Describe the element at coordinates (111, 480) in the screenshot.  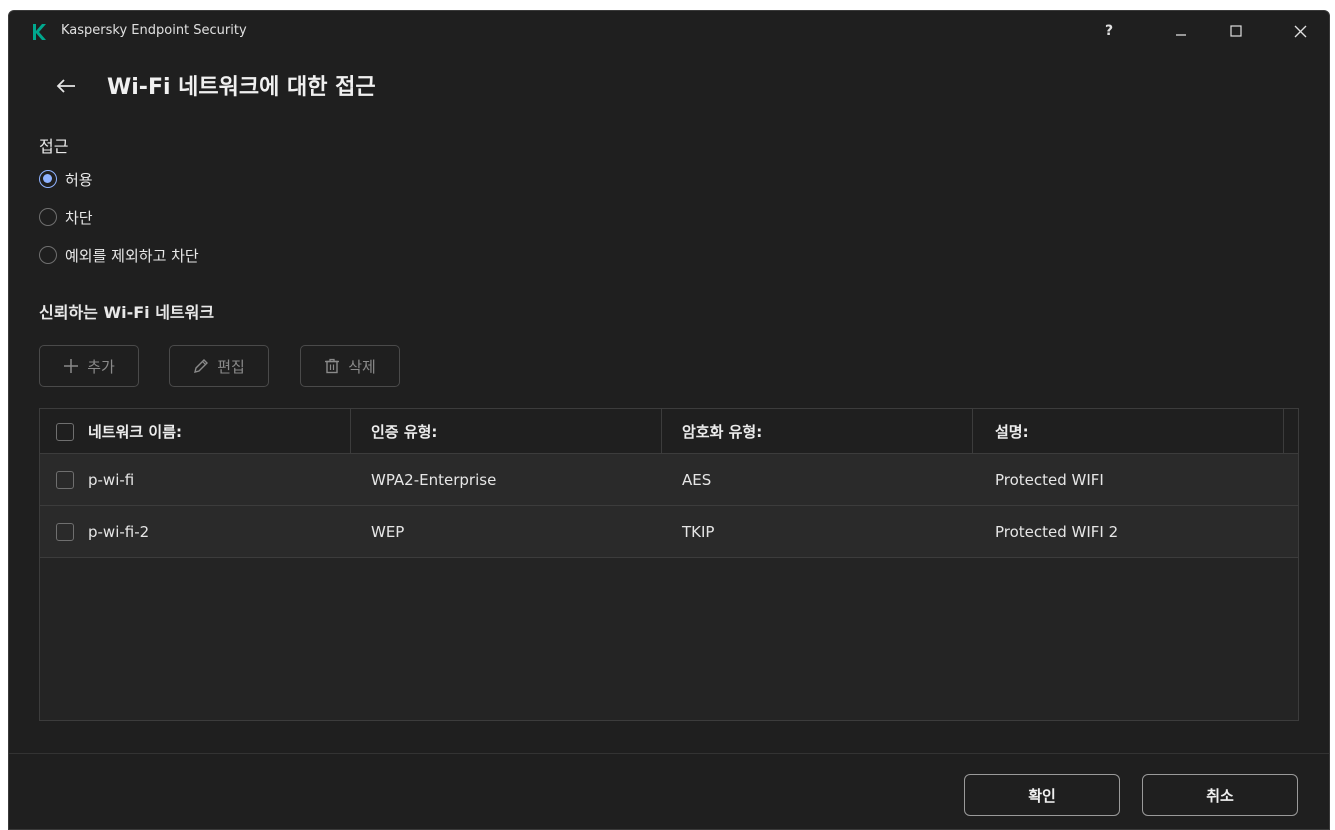
I see `network-name: p-wi-fi` at that location.